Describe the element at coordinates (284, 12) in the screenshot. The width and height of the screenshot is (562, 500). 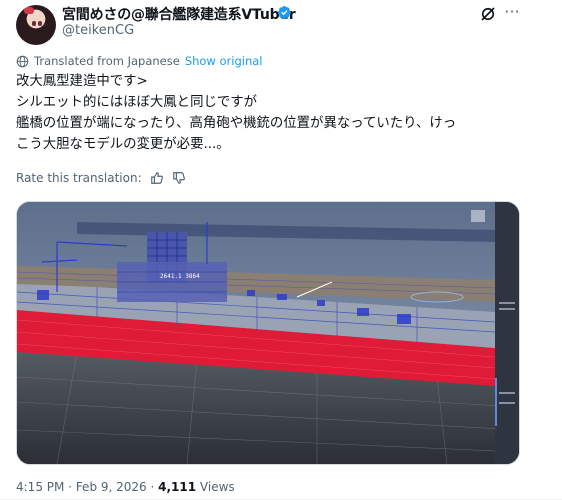
I see `verified-badge-icon` at that location.